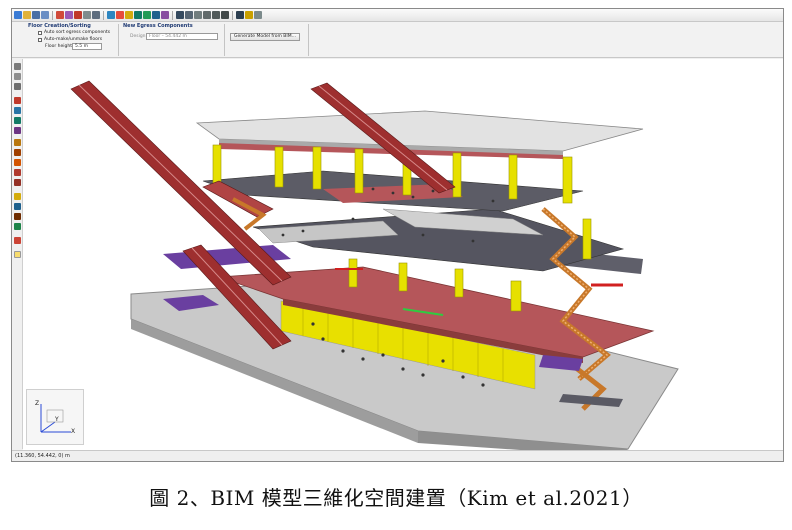 This screenshot has width=792, height=530. Describe the element at coordinates (397, 455) in the screenshot. I see `status-bar: (11.360, 54.442, 0) m` at that location.